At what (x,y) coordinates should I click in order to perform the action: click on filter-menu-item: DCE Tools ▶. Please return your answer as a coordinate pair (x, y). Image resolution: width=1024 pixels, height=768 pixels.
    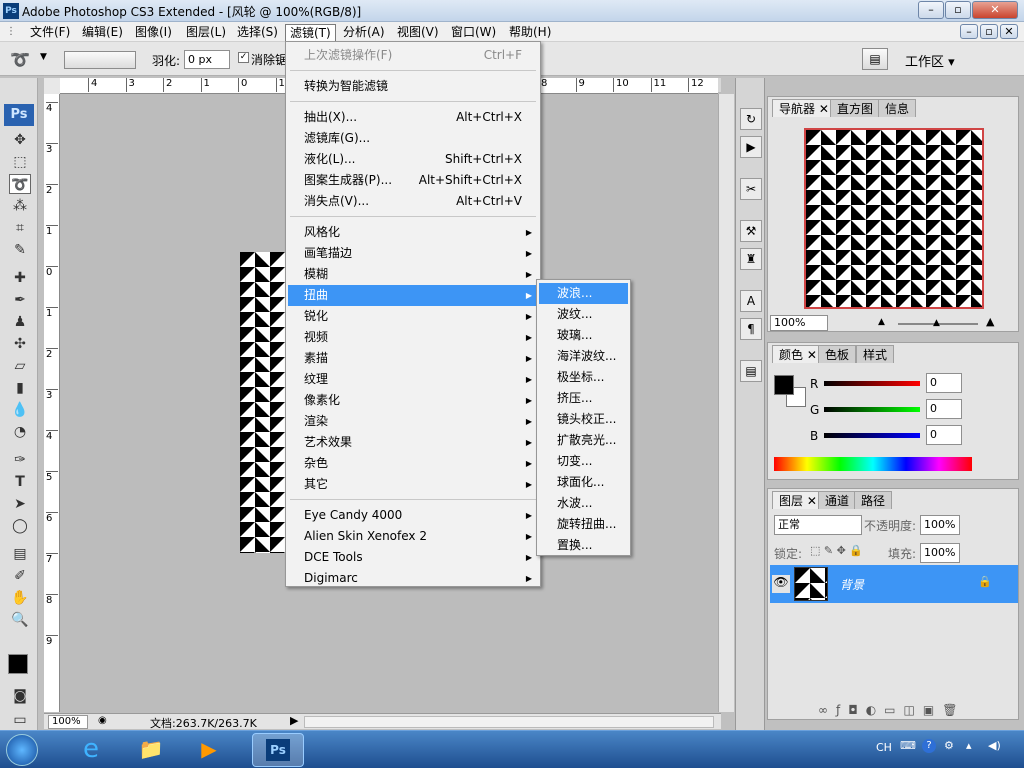
    Looking at the image, I should click on (413, 557).